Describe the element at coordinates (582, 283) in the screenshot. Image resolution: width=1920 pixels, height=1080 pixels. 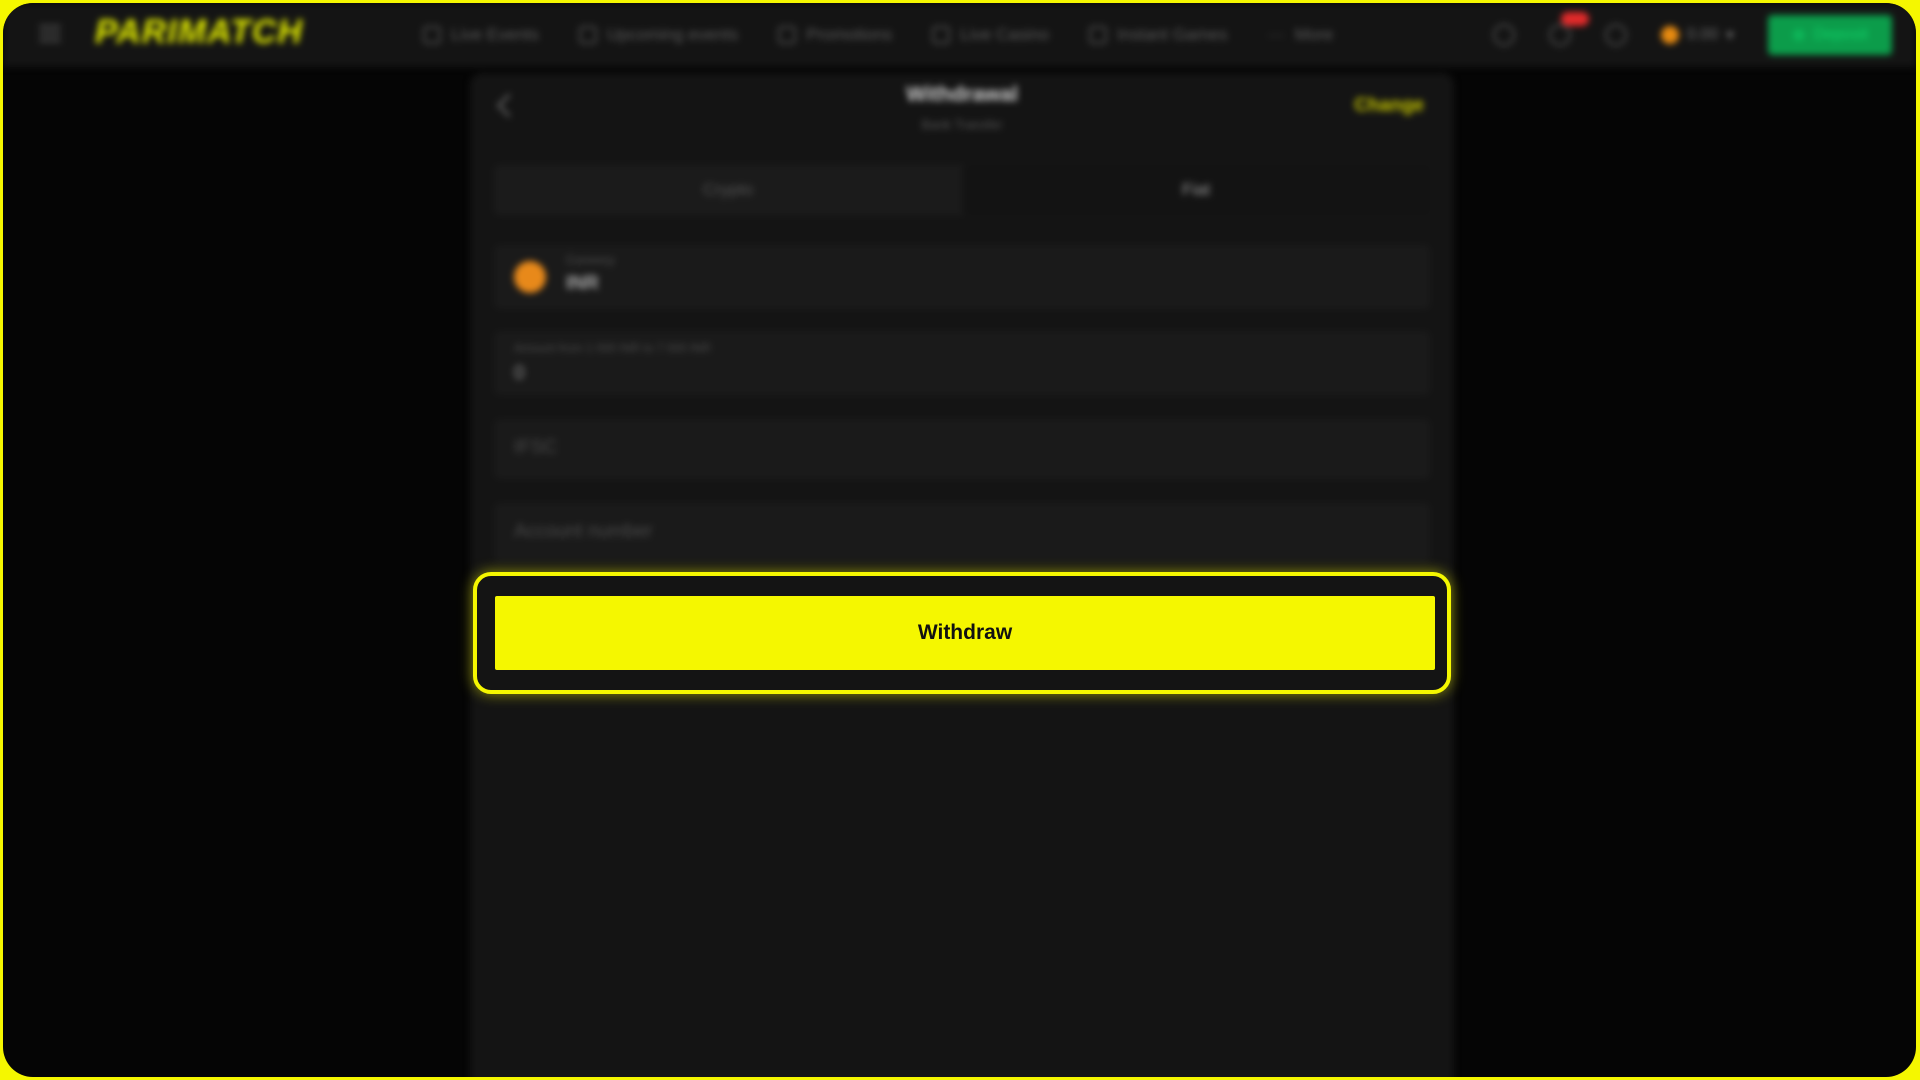
I see `currency-value: INR` at that location.